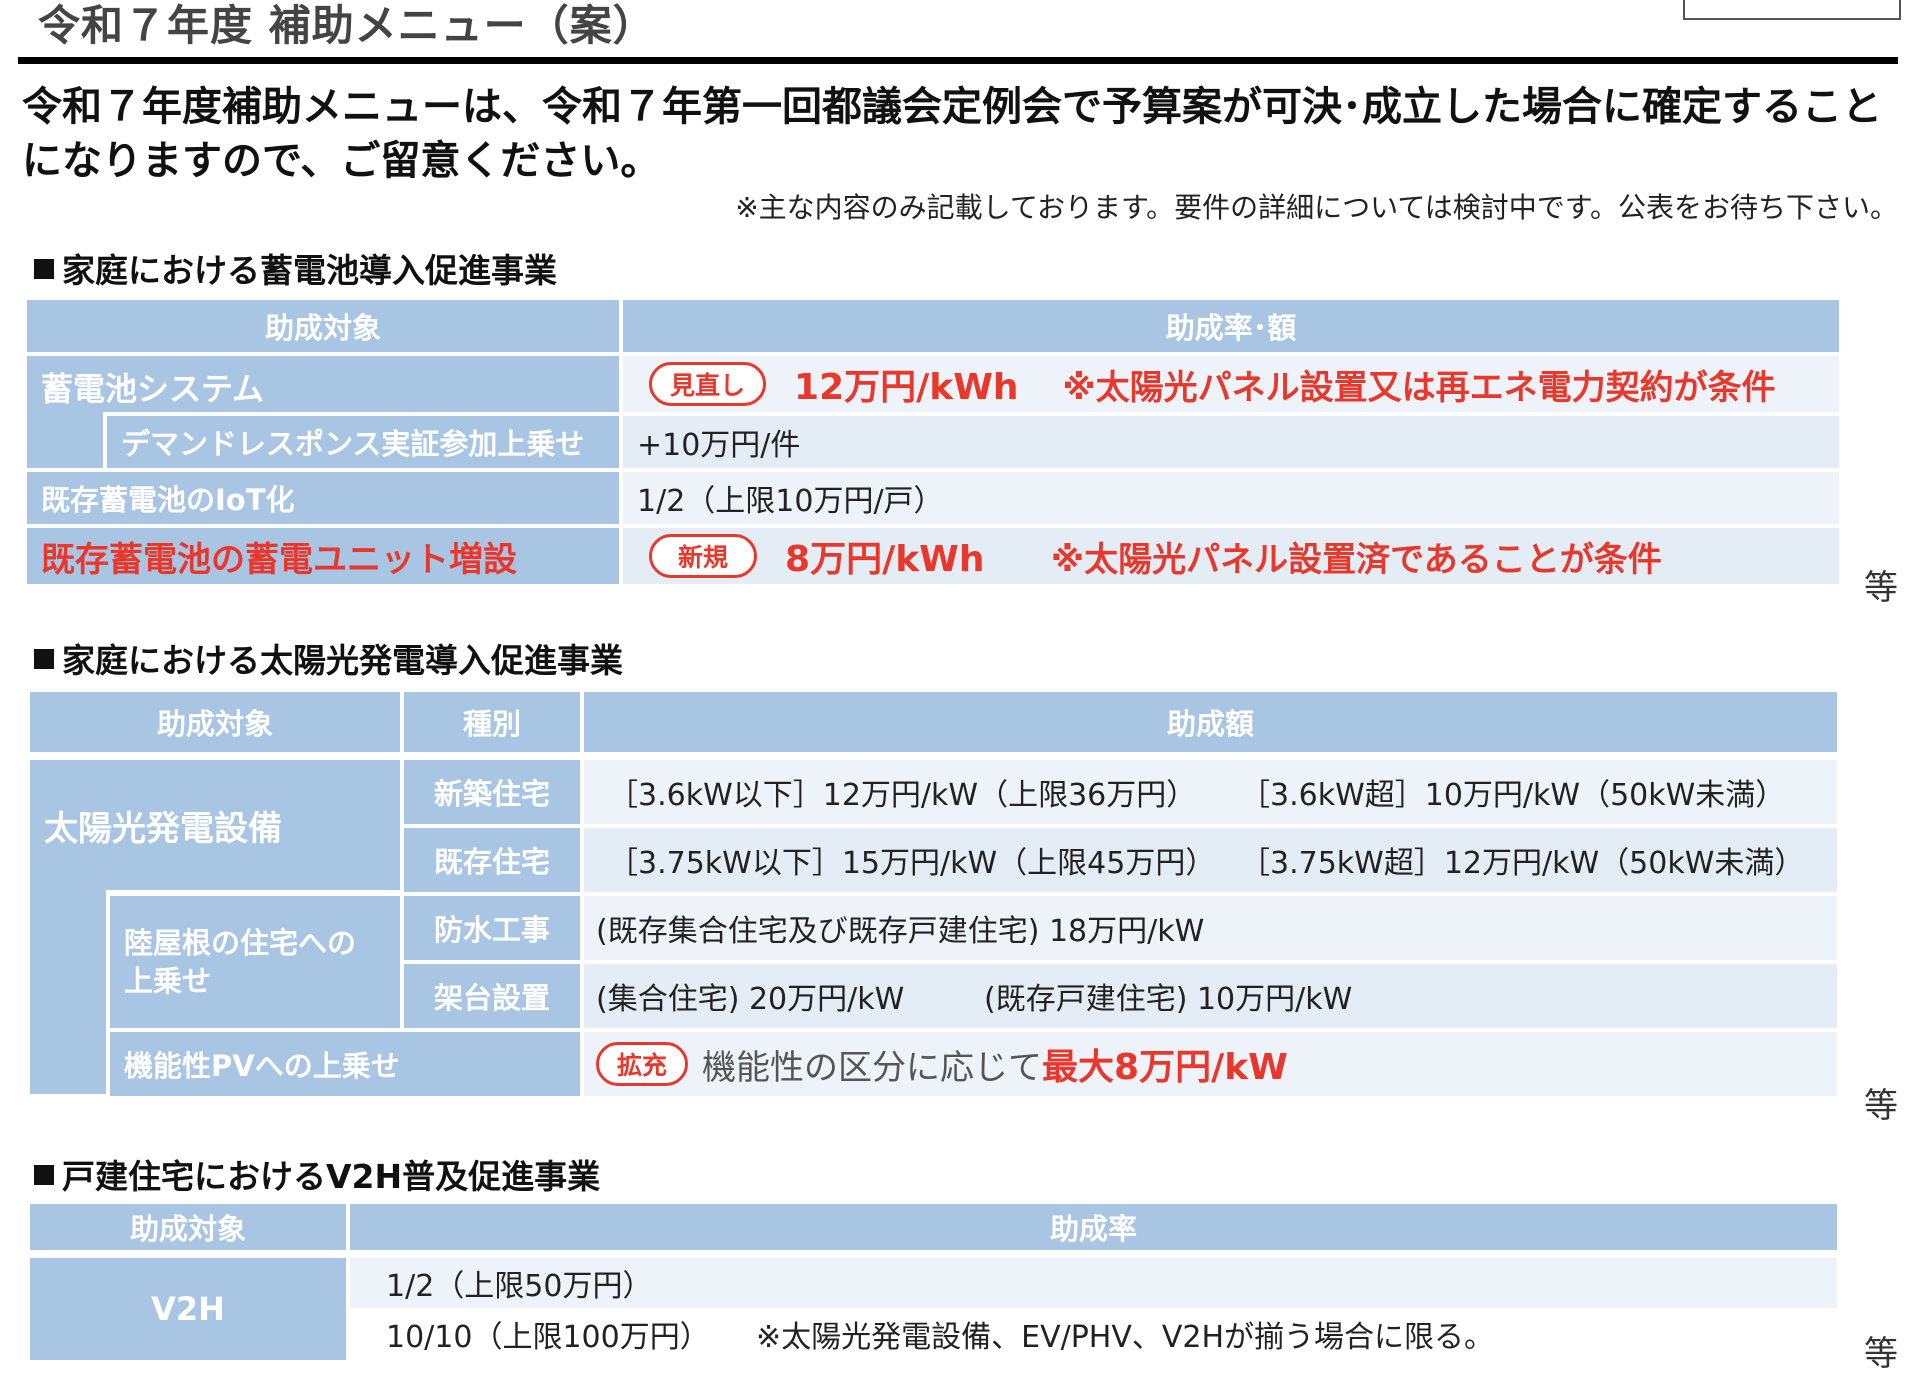  I want to click on title-divider, so click(958, 60).